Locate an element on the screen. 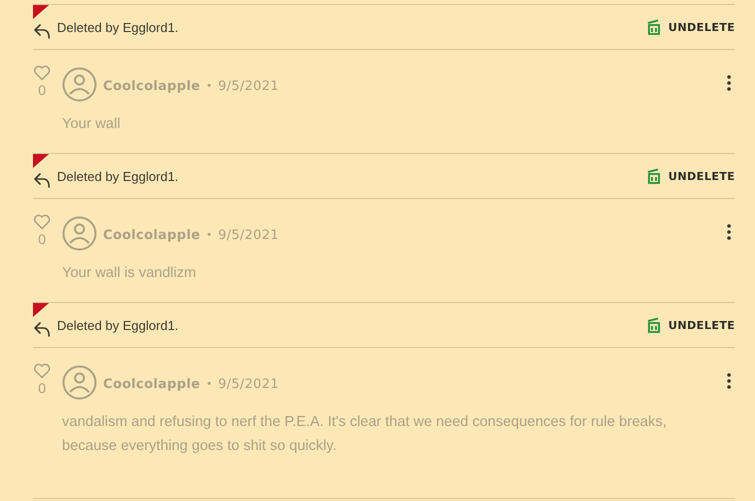 This screenshot has height=501, width=755. comment-text: Your wall is vandlizm is located at coordinates (130, 273).